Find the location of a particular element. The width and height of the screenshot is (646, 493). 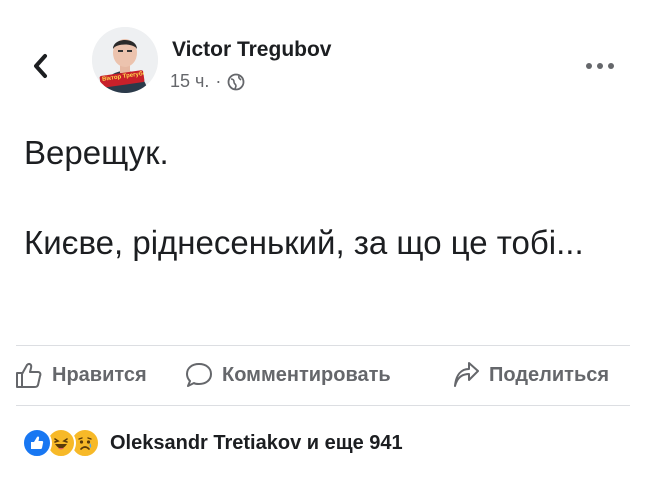

globe-icon is located at coordinates (236, 82).